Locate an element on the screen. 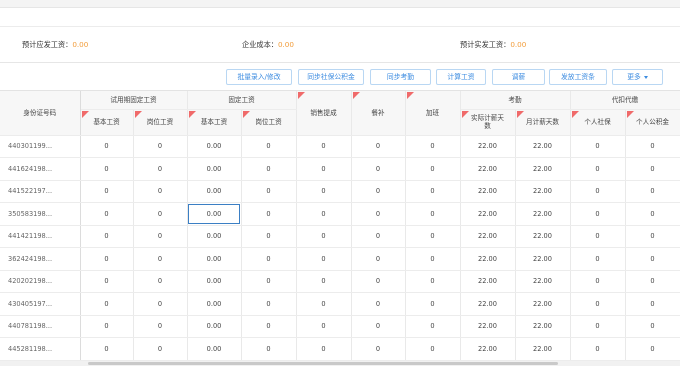 The image size is (680, 366). table-row: 441522197... 0 0 0.00 0 0 0 0 22.00 22.00 0 0 is located at coordinates (340, 191).